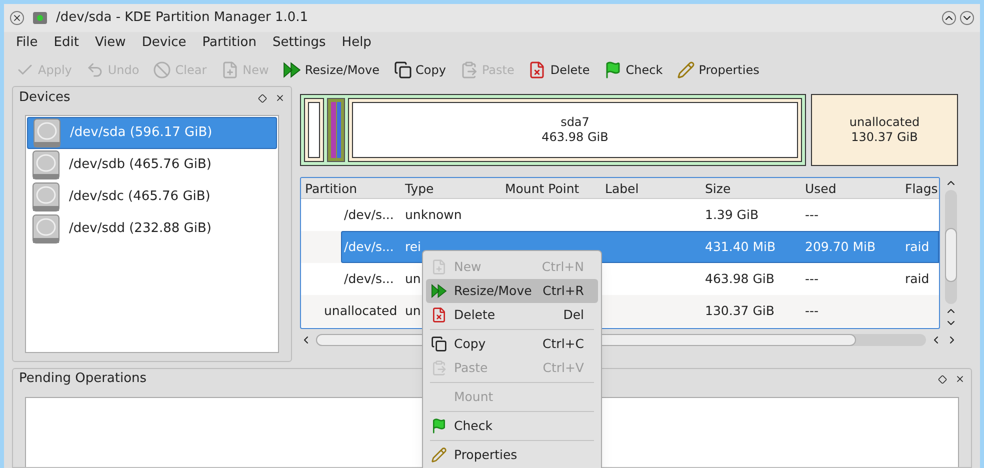 This screenshot has width=984, height=468. I want to click on partition-size: 463.98 GiB, so click(575, 137).